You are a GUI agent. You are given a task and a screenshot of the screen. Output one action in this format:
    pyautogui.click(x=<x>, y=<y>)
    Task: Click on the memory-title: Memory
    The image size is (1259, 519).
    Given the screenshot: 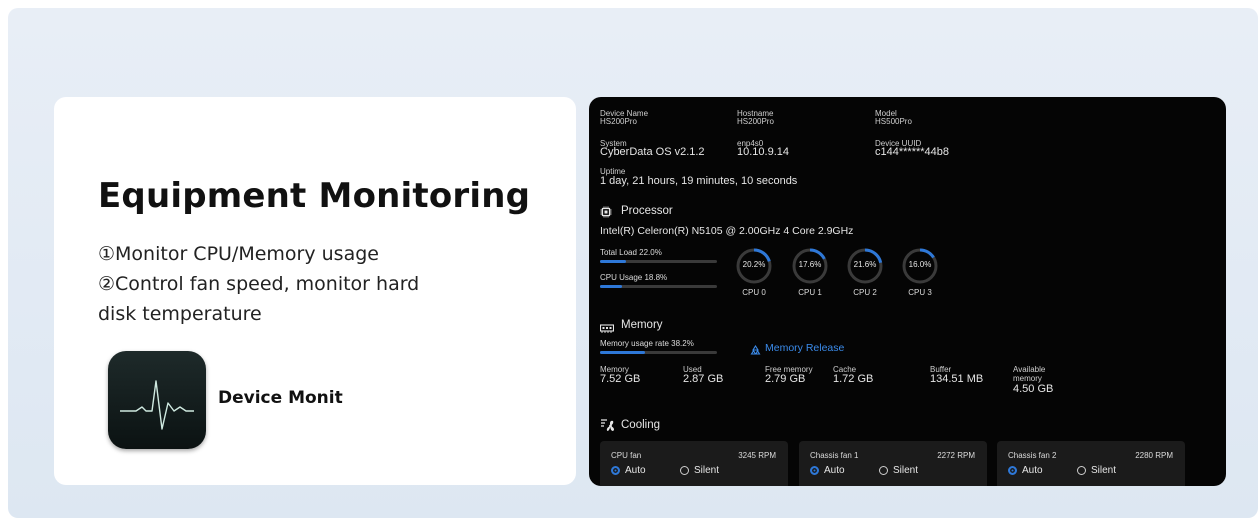 What is the action you would take?
    pyautogui.click(x=642, y=325)
    